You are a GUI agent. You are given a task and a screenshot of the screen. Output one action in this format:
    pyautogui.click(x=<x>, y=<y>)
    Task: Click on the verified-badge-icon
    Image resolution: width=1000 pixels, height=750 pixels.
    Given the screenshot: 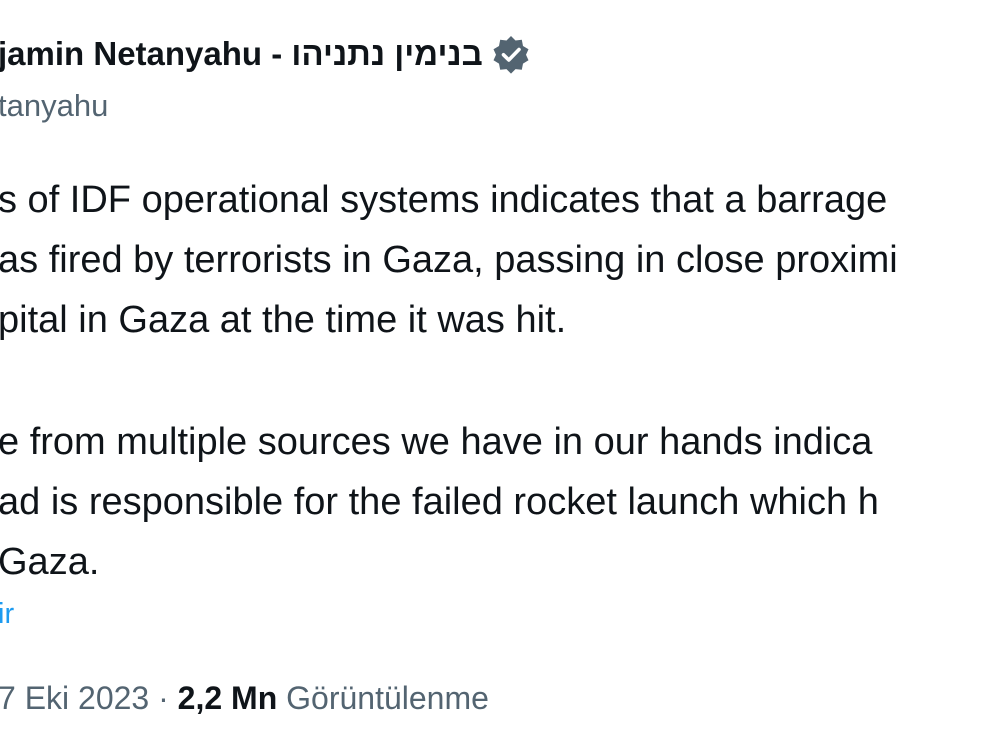 What is the action you would take?
    pyautogui.click(x=511, y=54)
    